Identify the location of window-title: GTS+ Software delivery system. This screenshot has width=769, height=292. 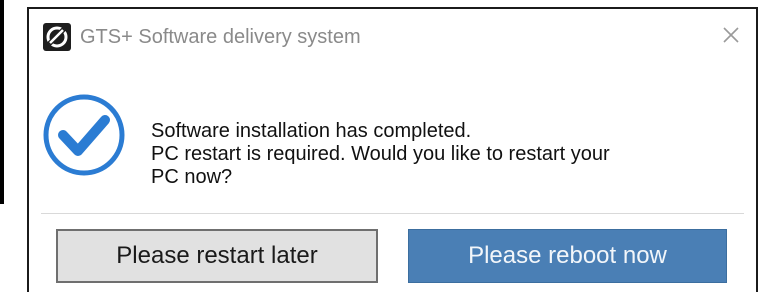
(220, 37).